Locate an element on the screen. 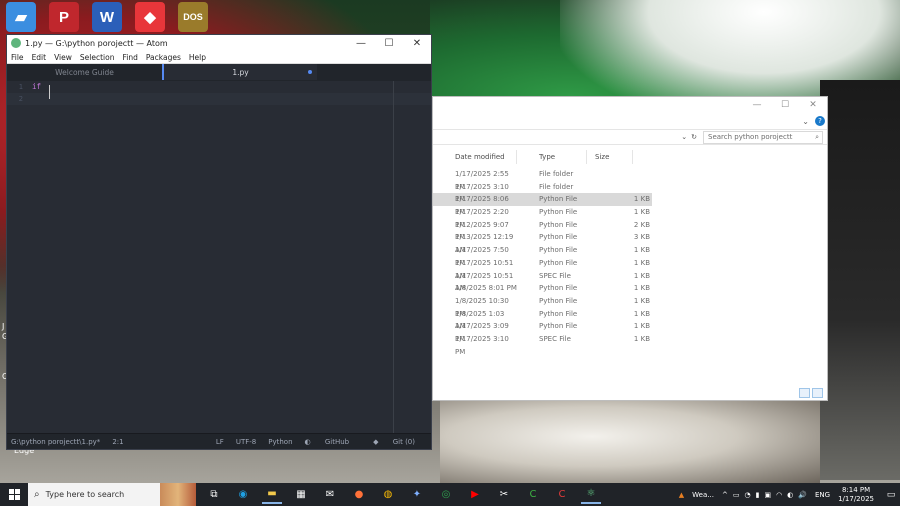 The height and width of the screenshot is (506, 900). tray-icon: ^ is located at coordinates (725, 495).